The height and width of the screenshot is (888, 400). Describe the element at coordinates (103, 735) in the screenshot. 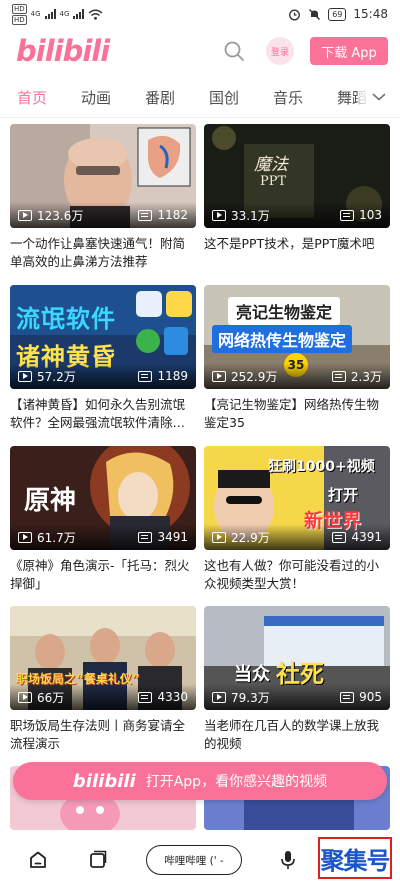

I see `video-title: 职场饭局生存法则丨商务宴请全流程演示` at that location.